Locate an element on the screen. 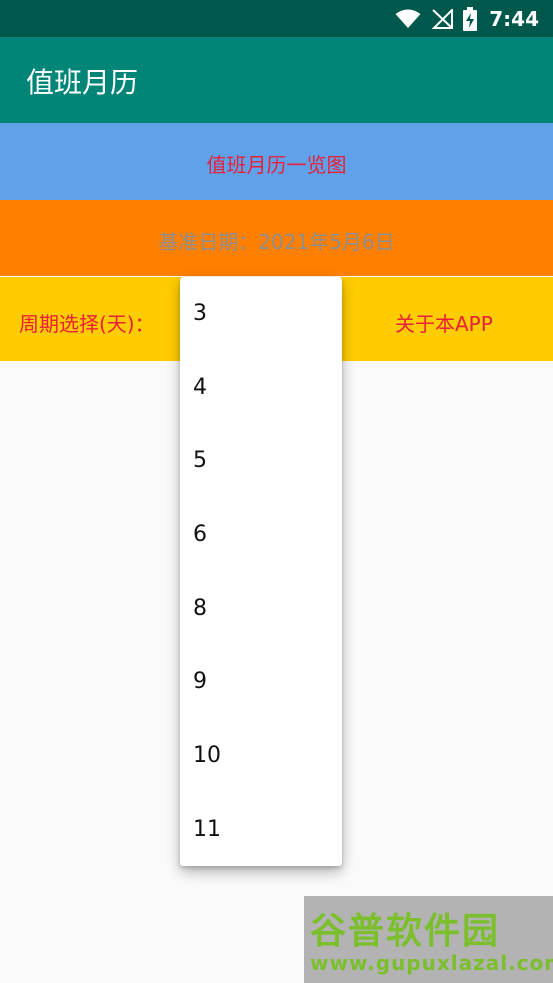 The height and width of the screenshot is (983, 553). dropdown-option: 9 is located at coordinates (261, 682).